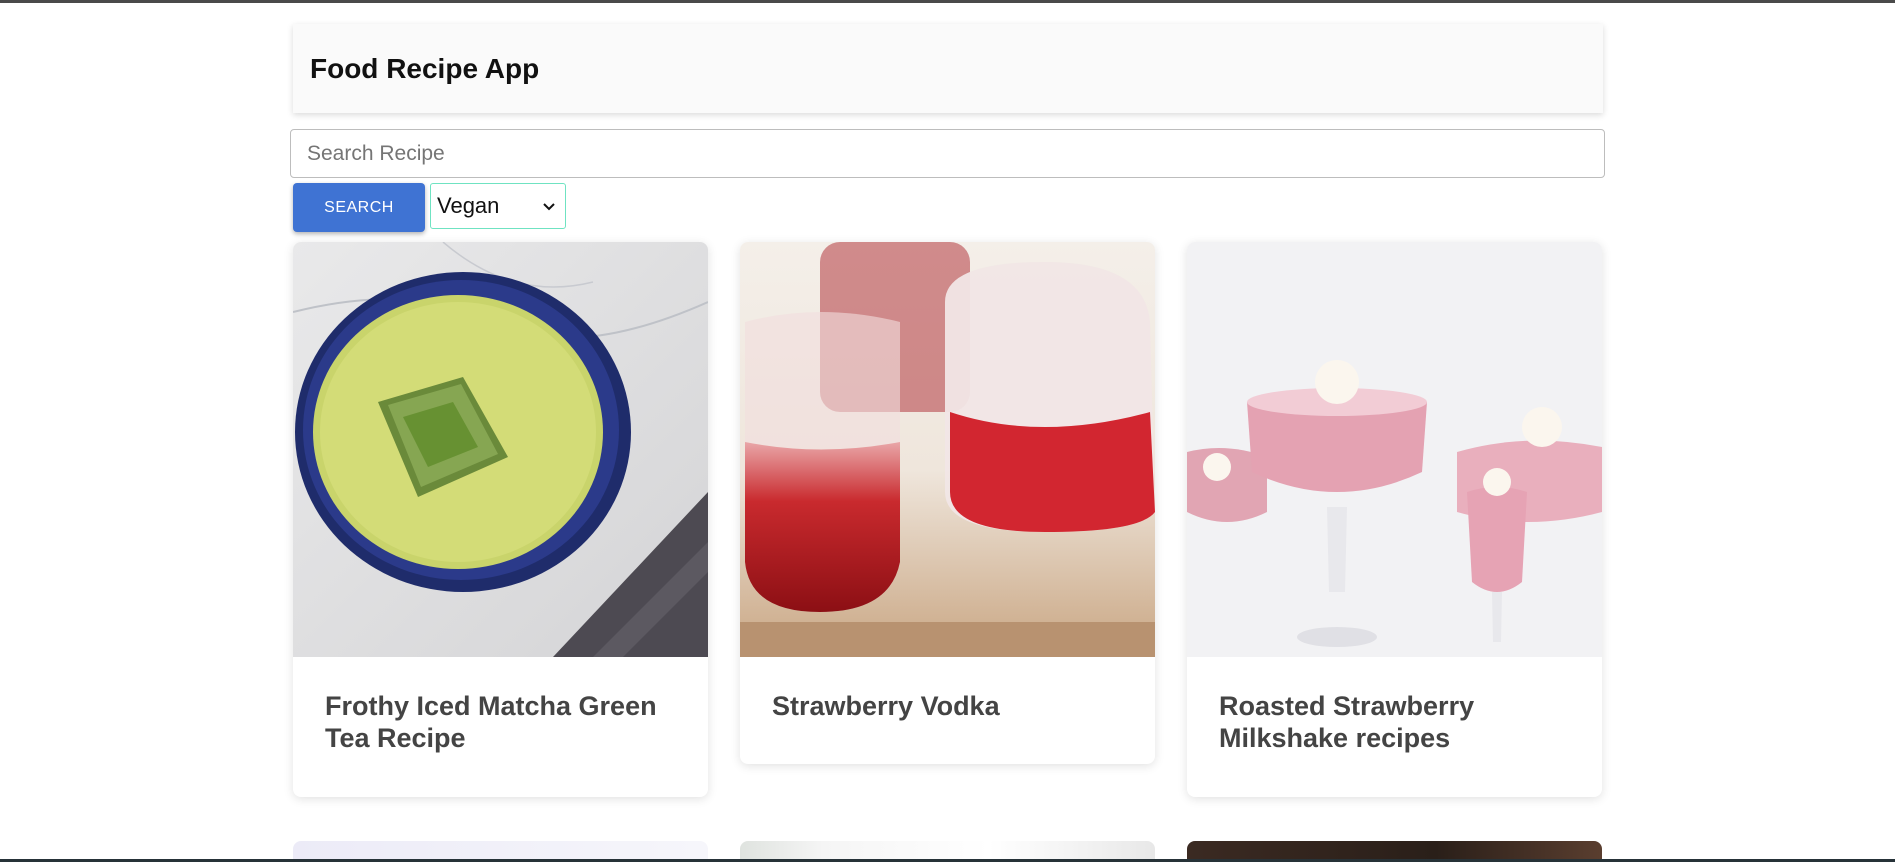 Image resolution: width=1895 pixels, height=862 pixels. I want to click on search-input, so click(947, 153).